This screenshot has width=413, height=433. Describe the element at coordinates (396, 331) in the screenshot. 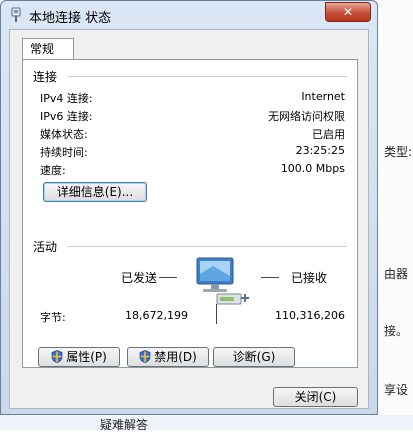

I see `background-text: 接。` at that location.